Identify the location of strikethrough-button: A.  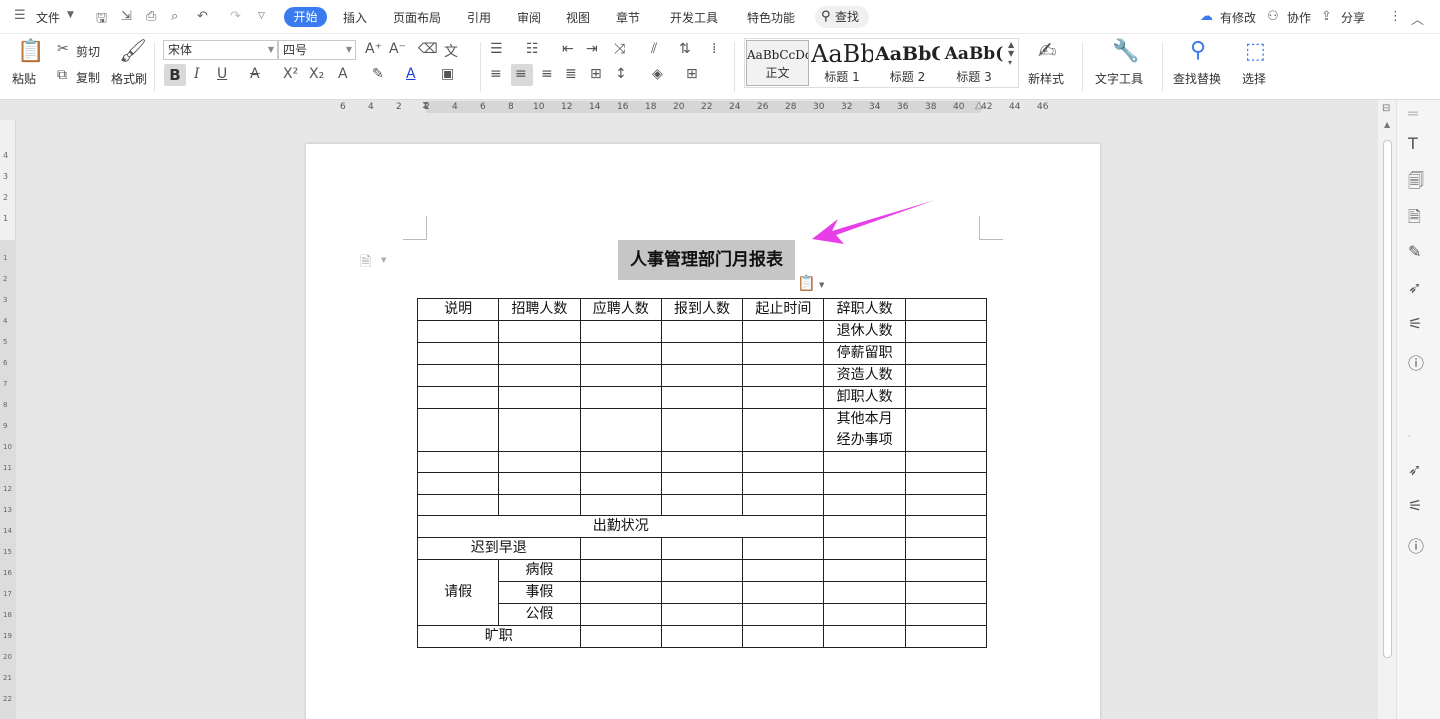
(255, 74).